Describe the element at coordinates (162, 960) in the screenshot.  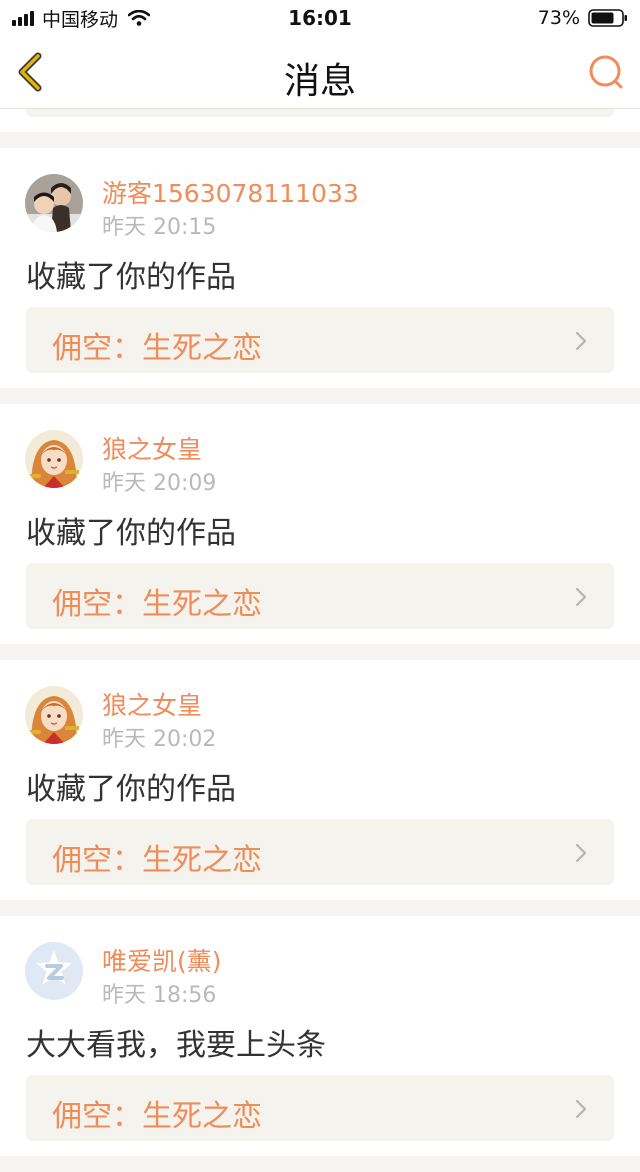
I see `username: 唯爱凯(薰)` at that location.